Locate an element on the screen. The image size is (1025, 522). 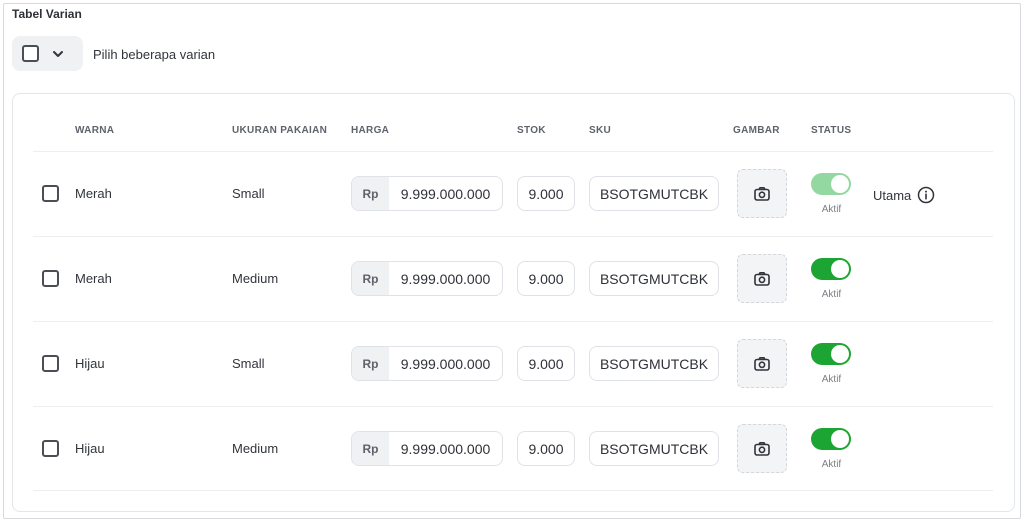
column-header-gambar: GAMBAR is located at coordinates (756, 130).